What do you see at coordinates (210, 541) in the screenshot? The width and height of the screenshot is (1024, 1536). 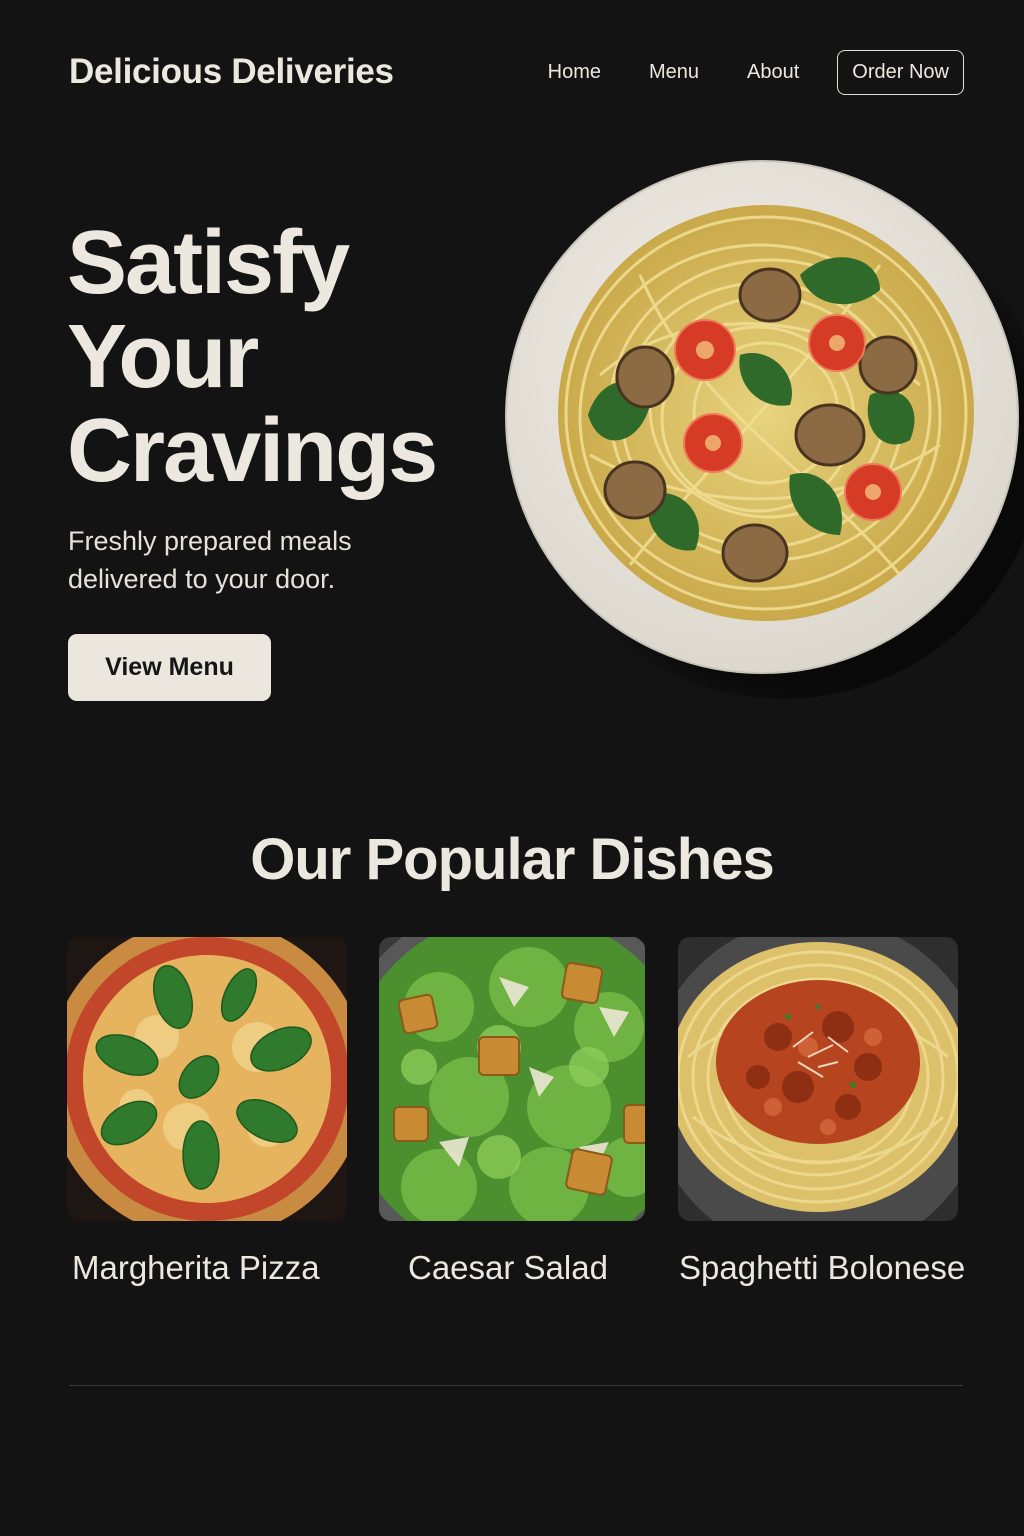 I see `hero-subtitle-line: Freshly prepared meals` at bounding box center [210, 541].